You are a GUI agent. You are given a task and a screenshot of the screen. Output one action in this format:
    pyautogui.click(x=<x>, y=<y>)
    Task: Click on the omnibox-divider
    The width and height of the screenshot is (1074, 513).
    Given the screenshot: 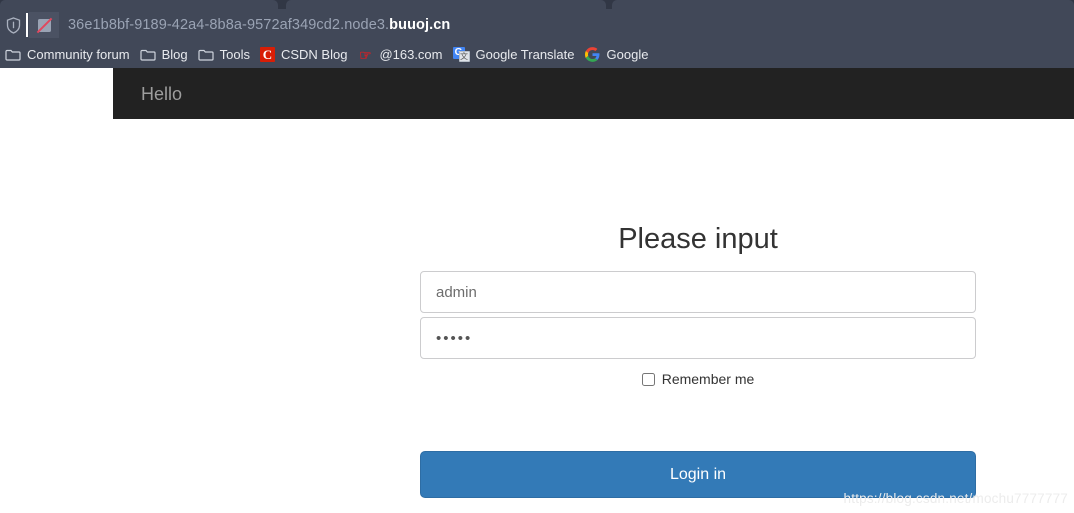 What is the action you would take?
    pyautogui.click(x=27, y=25)
    